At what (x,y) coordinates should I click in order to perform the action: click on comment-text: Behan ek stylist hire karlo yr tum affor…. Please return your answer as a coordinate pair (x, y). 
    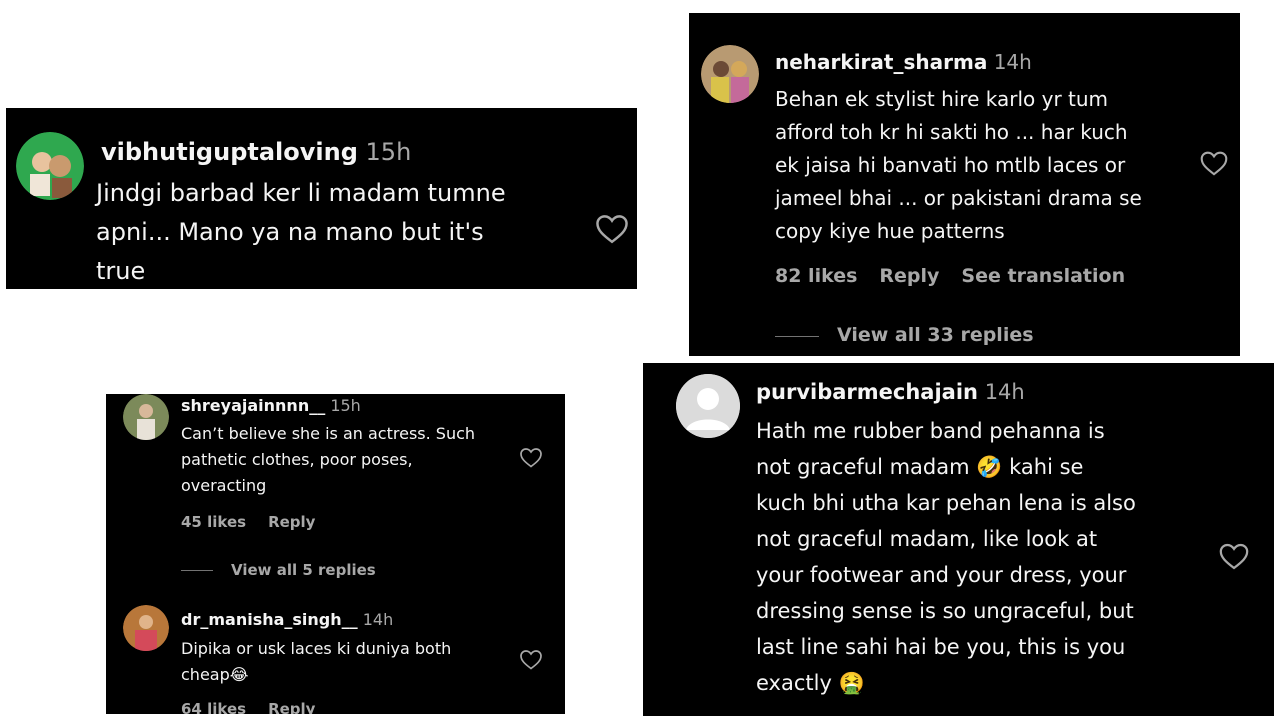
    Looking at the image, I should click on (958, 165).